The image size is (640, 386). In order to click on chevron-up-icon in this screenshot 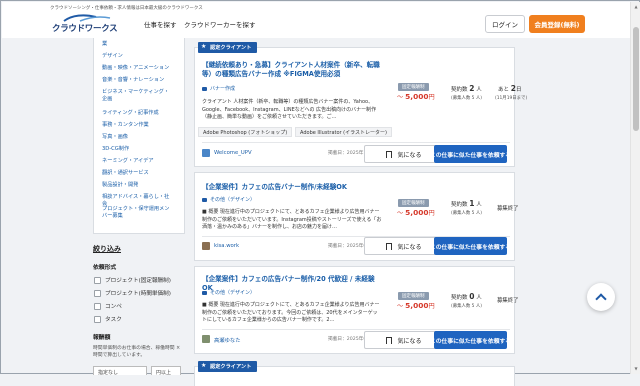, I will do `click(601, 299)`.